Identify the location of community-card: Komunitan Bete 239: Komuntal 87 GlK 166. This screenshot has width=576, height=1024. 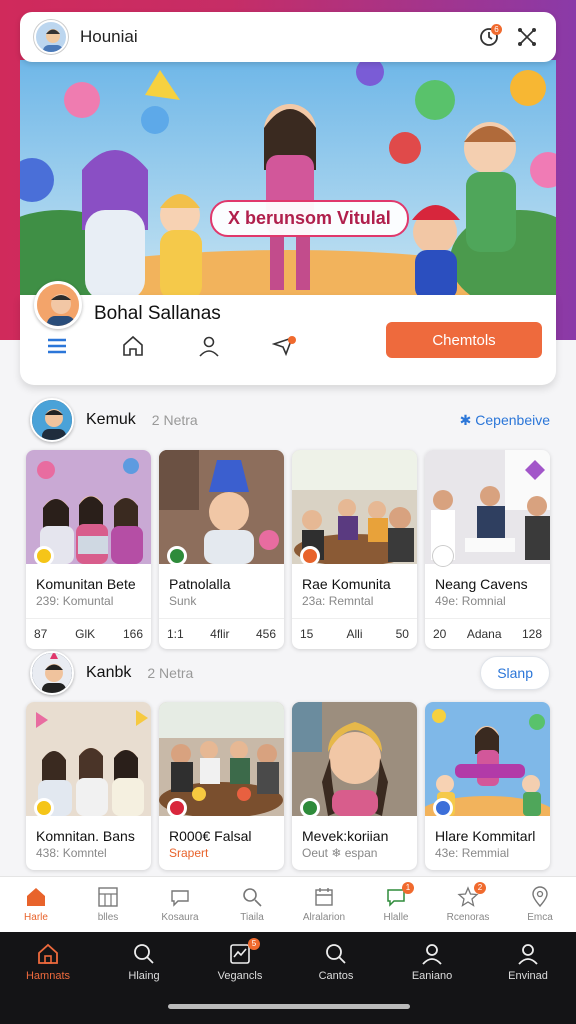
(88, 549).